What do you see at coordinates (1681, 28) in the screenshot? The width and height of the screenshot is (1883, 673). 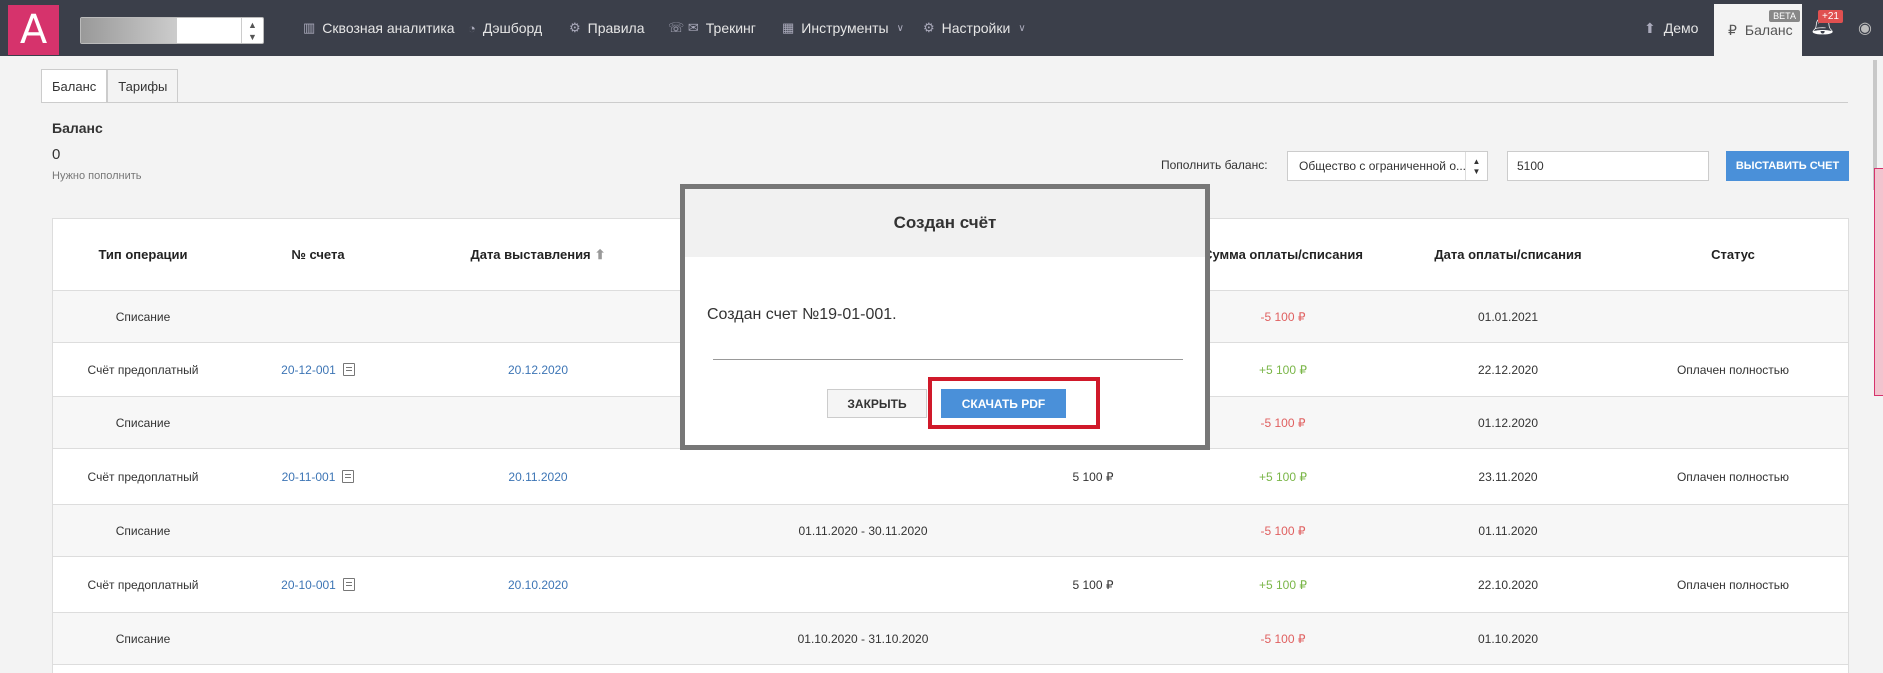 I see `demo-label: Демо` at bounding box center [1681, 28].